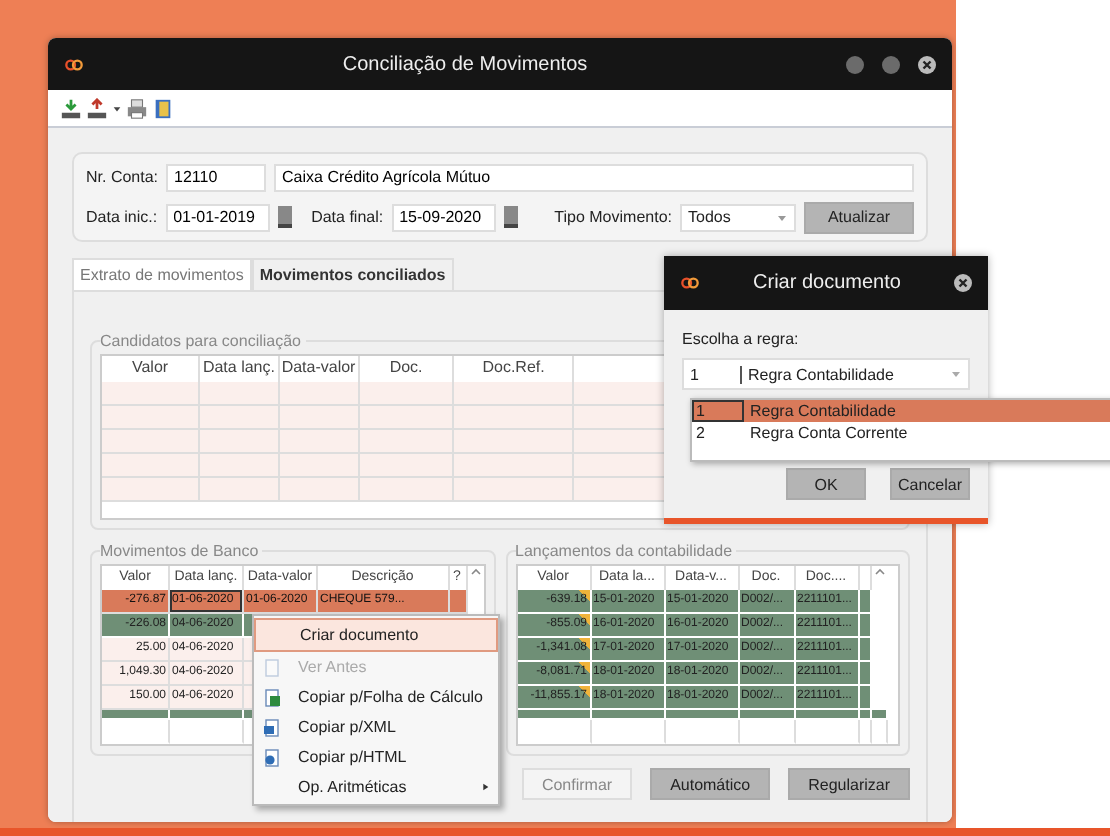 The image size is (1110, 836). Describe the element at coordinates (376, 697) in the screenshot. I see `menu-item: Copiar p/Folha de Cálculo` at that location.